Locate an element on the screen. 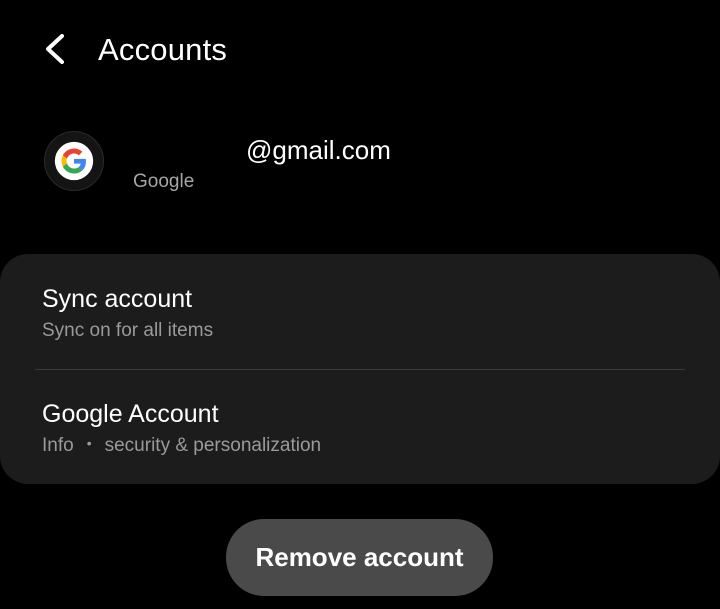 The image size is (720, 609). google-account-title: Google Account is located at coordinates (130, 414).